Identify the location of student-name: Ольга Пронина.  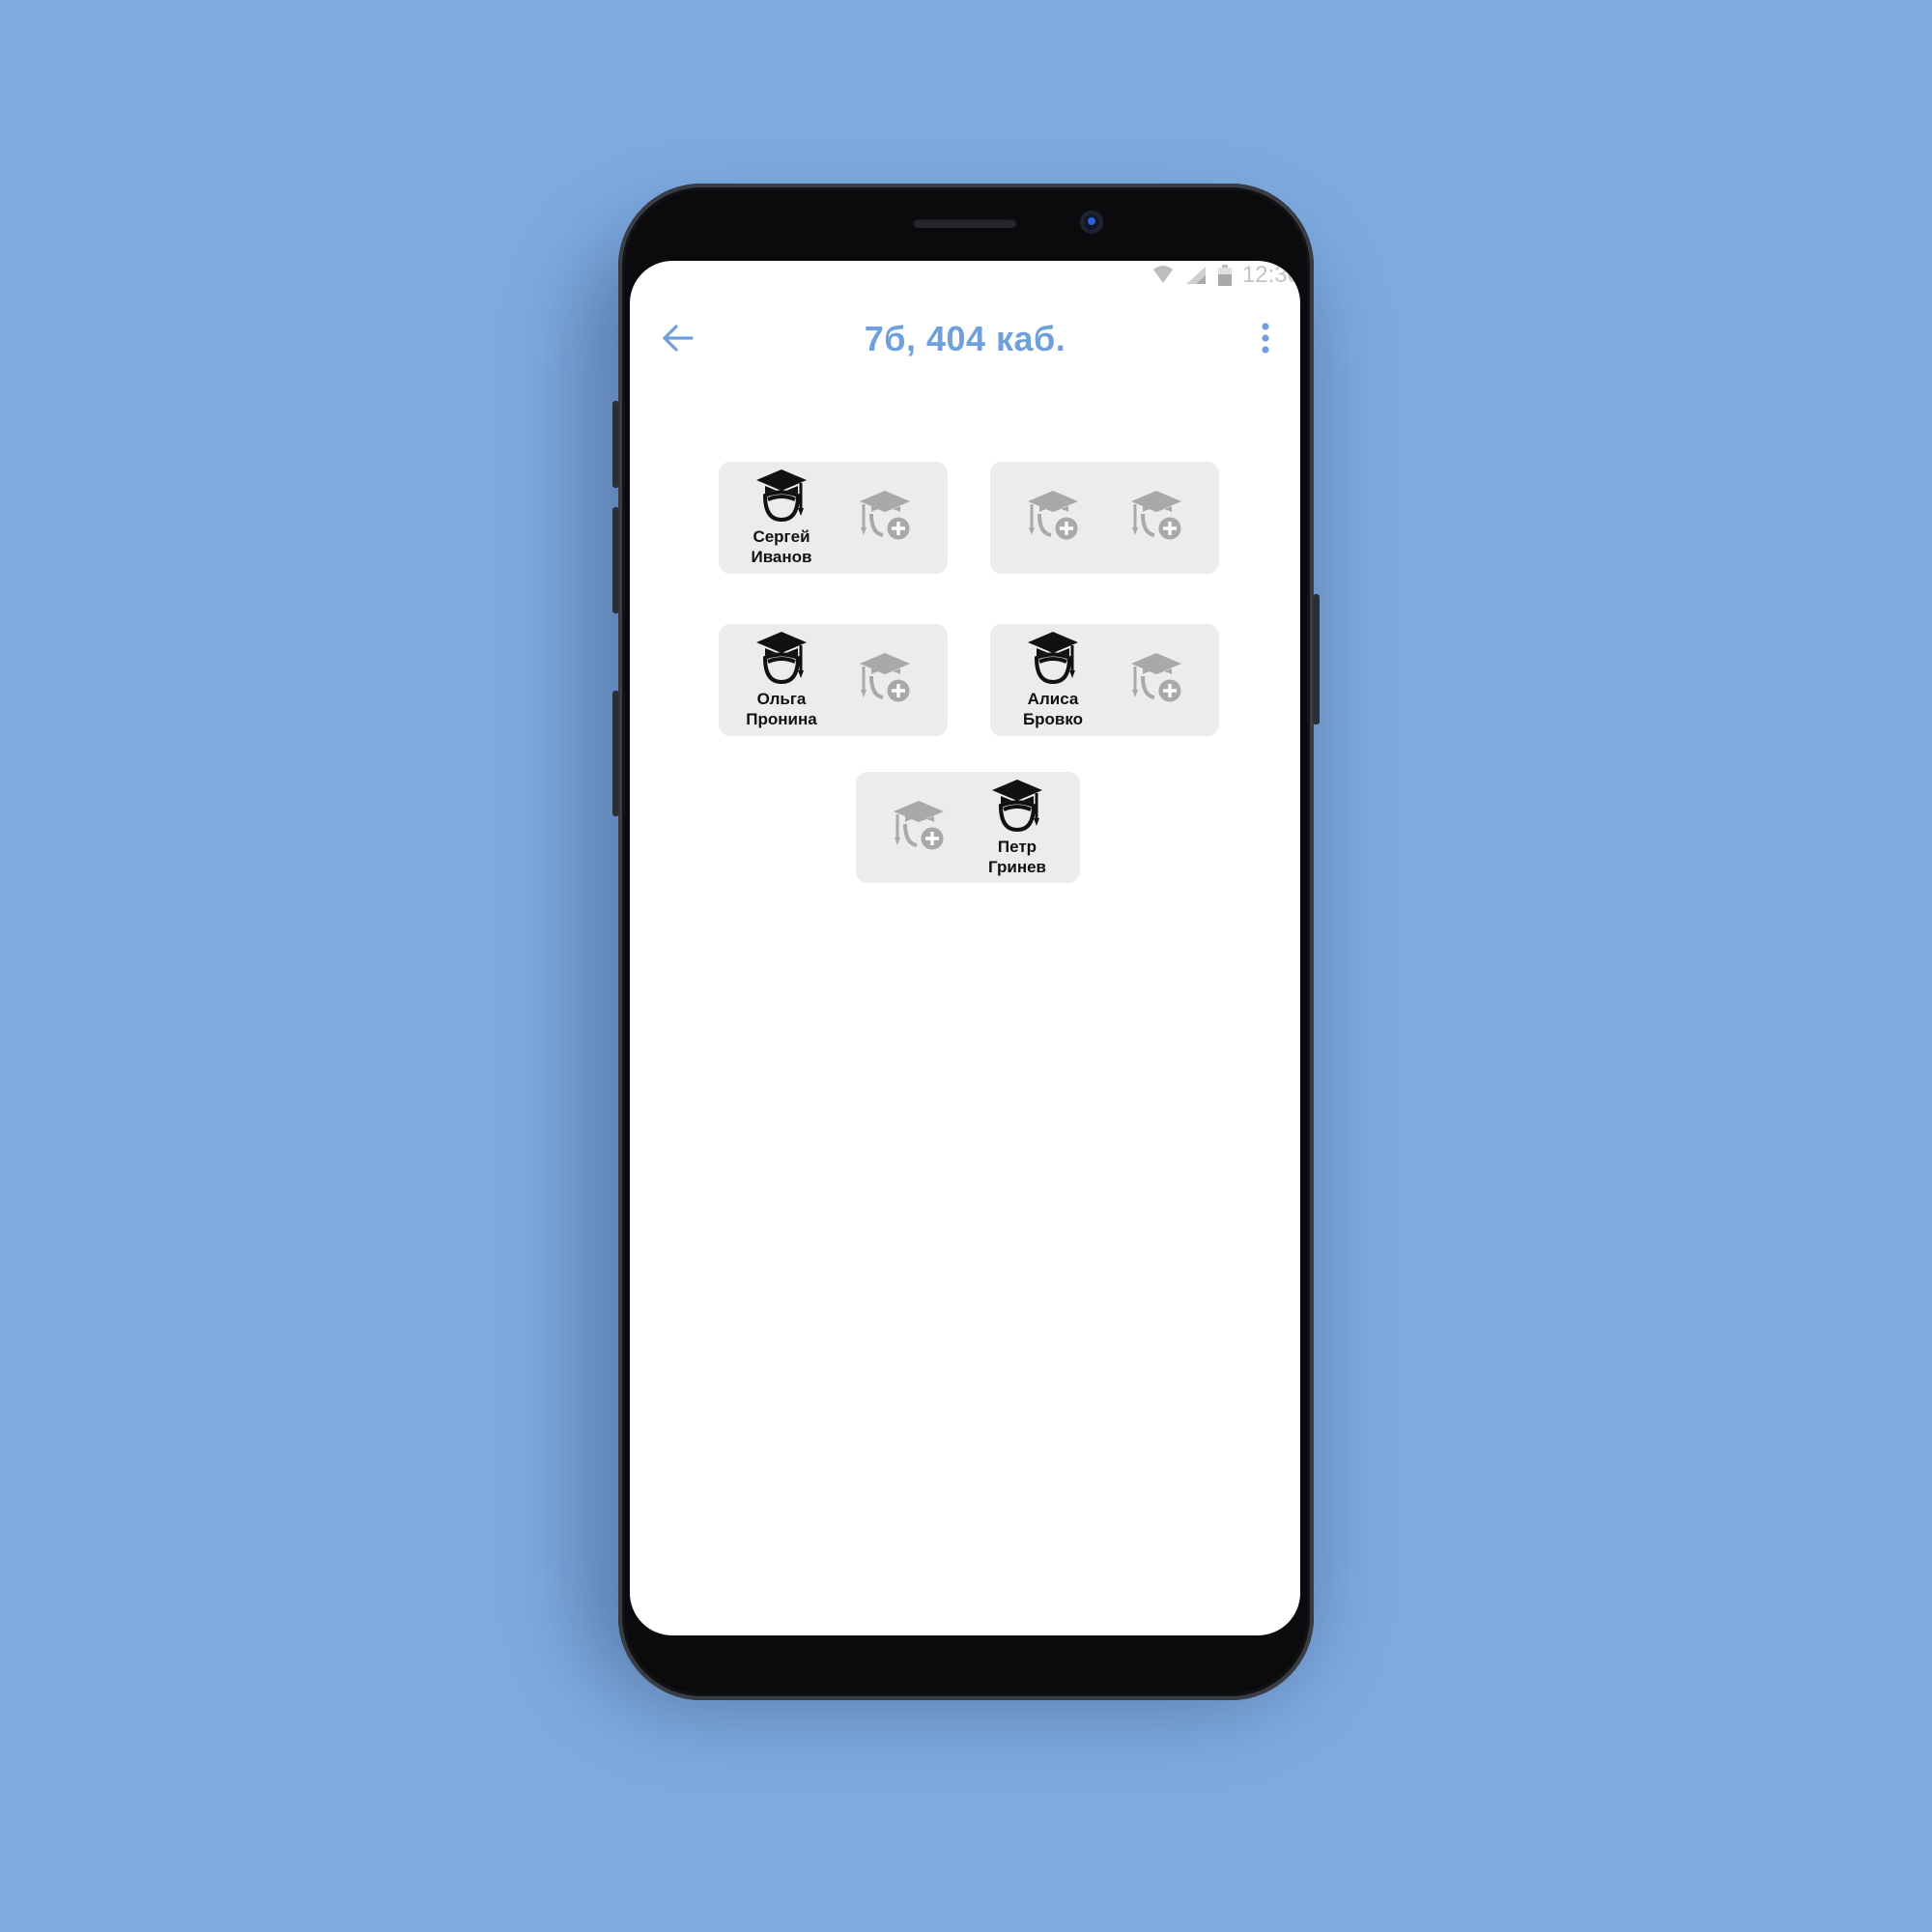
(781, 709).